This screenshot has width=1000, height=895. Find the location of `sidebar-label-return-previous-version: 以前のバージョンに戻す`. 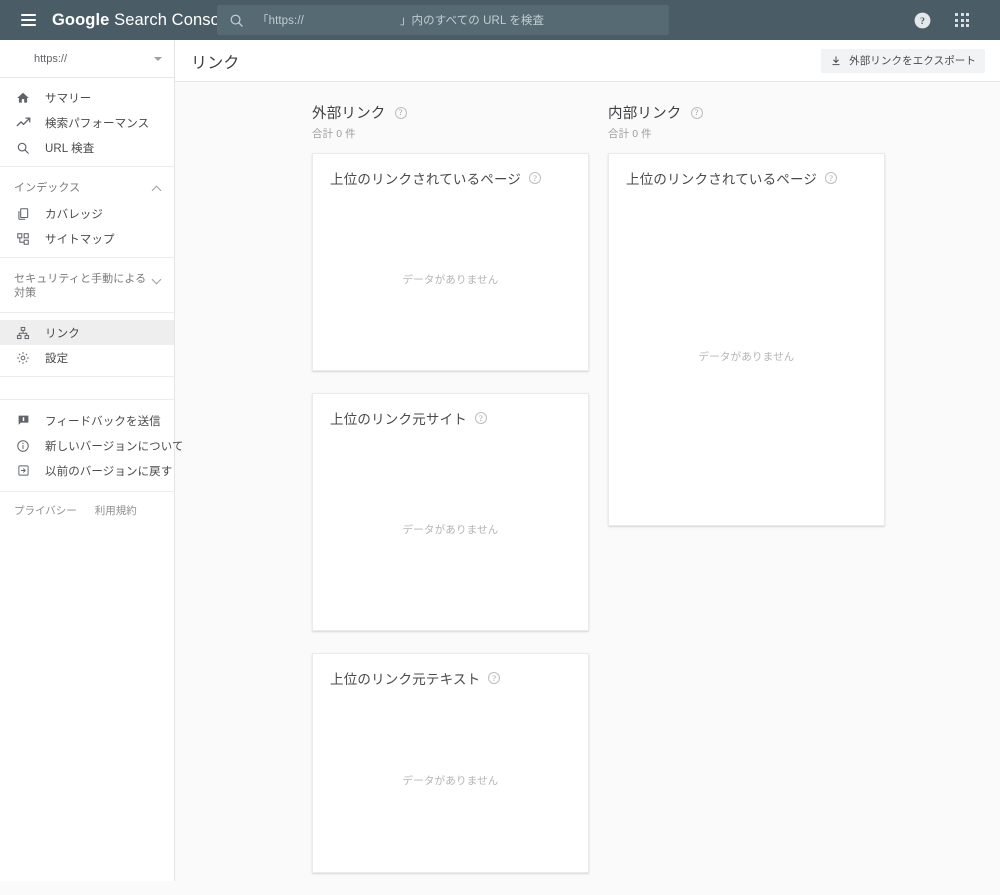

sidebar-label-return-previous-version: 以前のバージョンに戻す is located at coordinates (109, 471).